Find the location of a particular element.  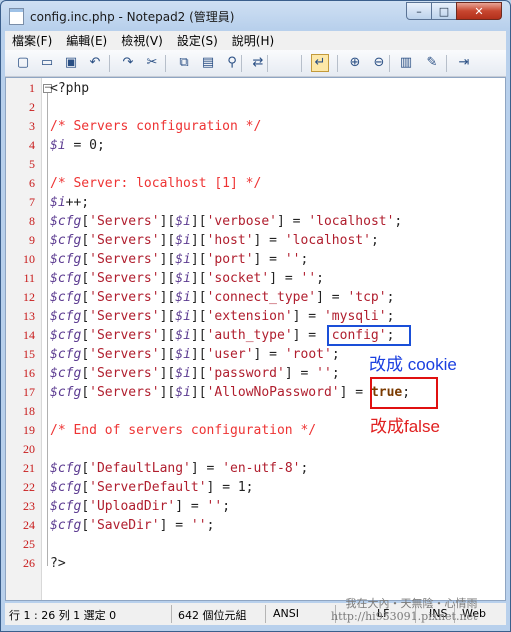

code-token: = 0; is located at coordinates (85, 145).